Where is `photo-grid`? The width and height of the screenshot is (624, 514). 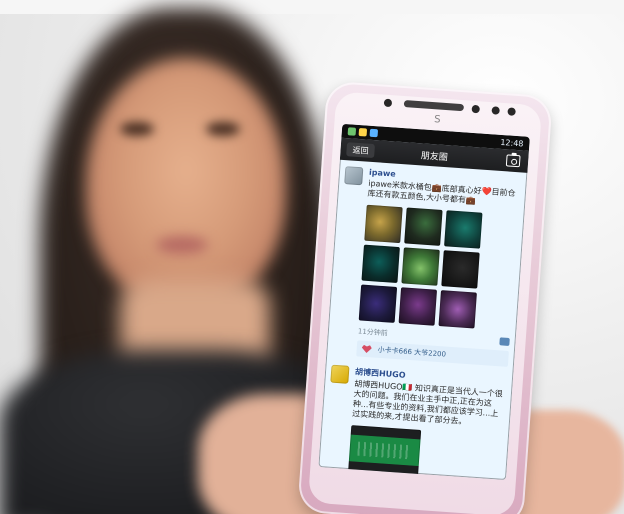
photo-grid is located at coordinates (438, 267).